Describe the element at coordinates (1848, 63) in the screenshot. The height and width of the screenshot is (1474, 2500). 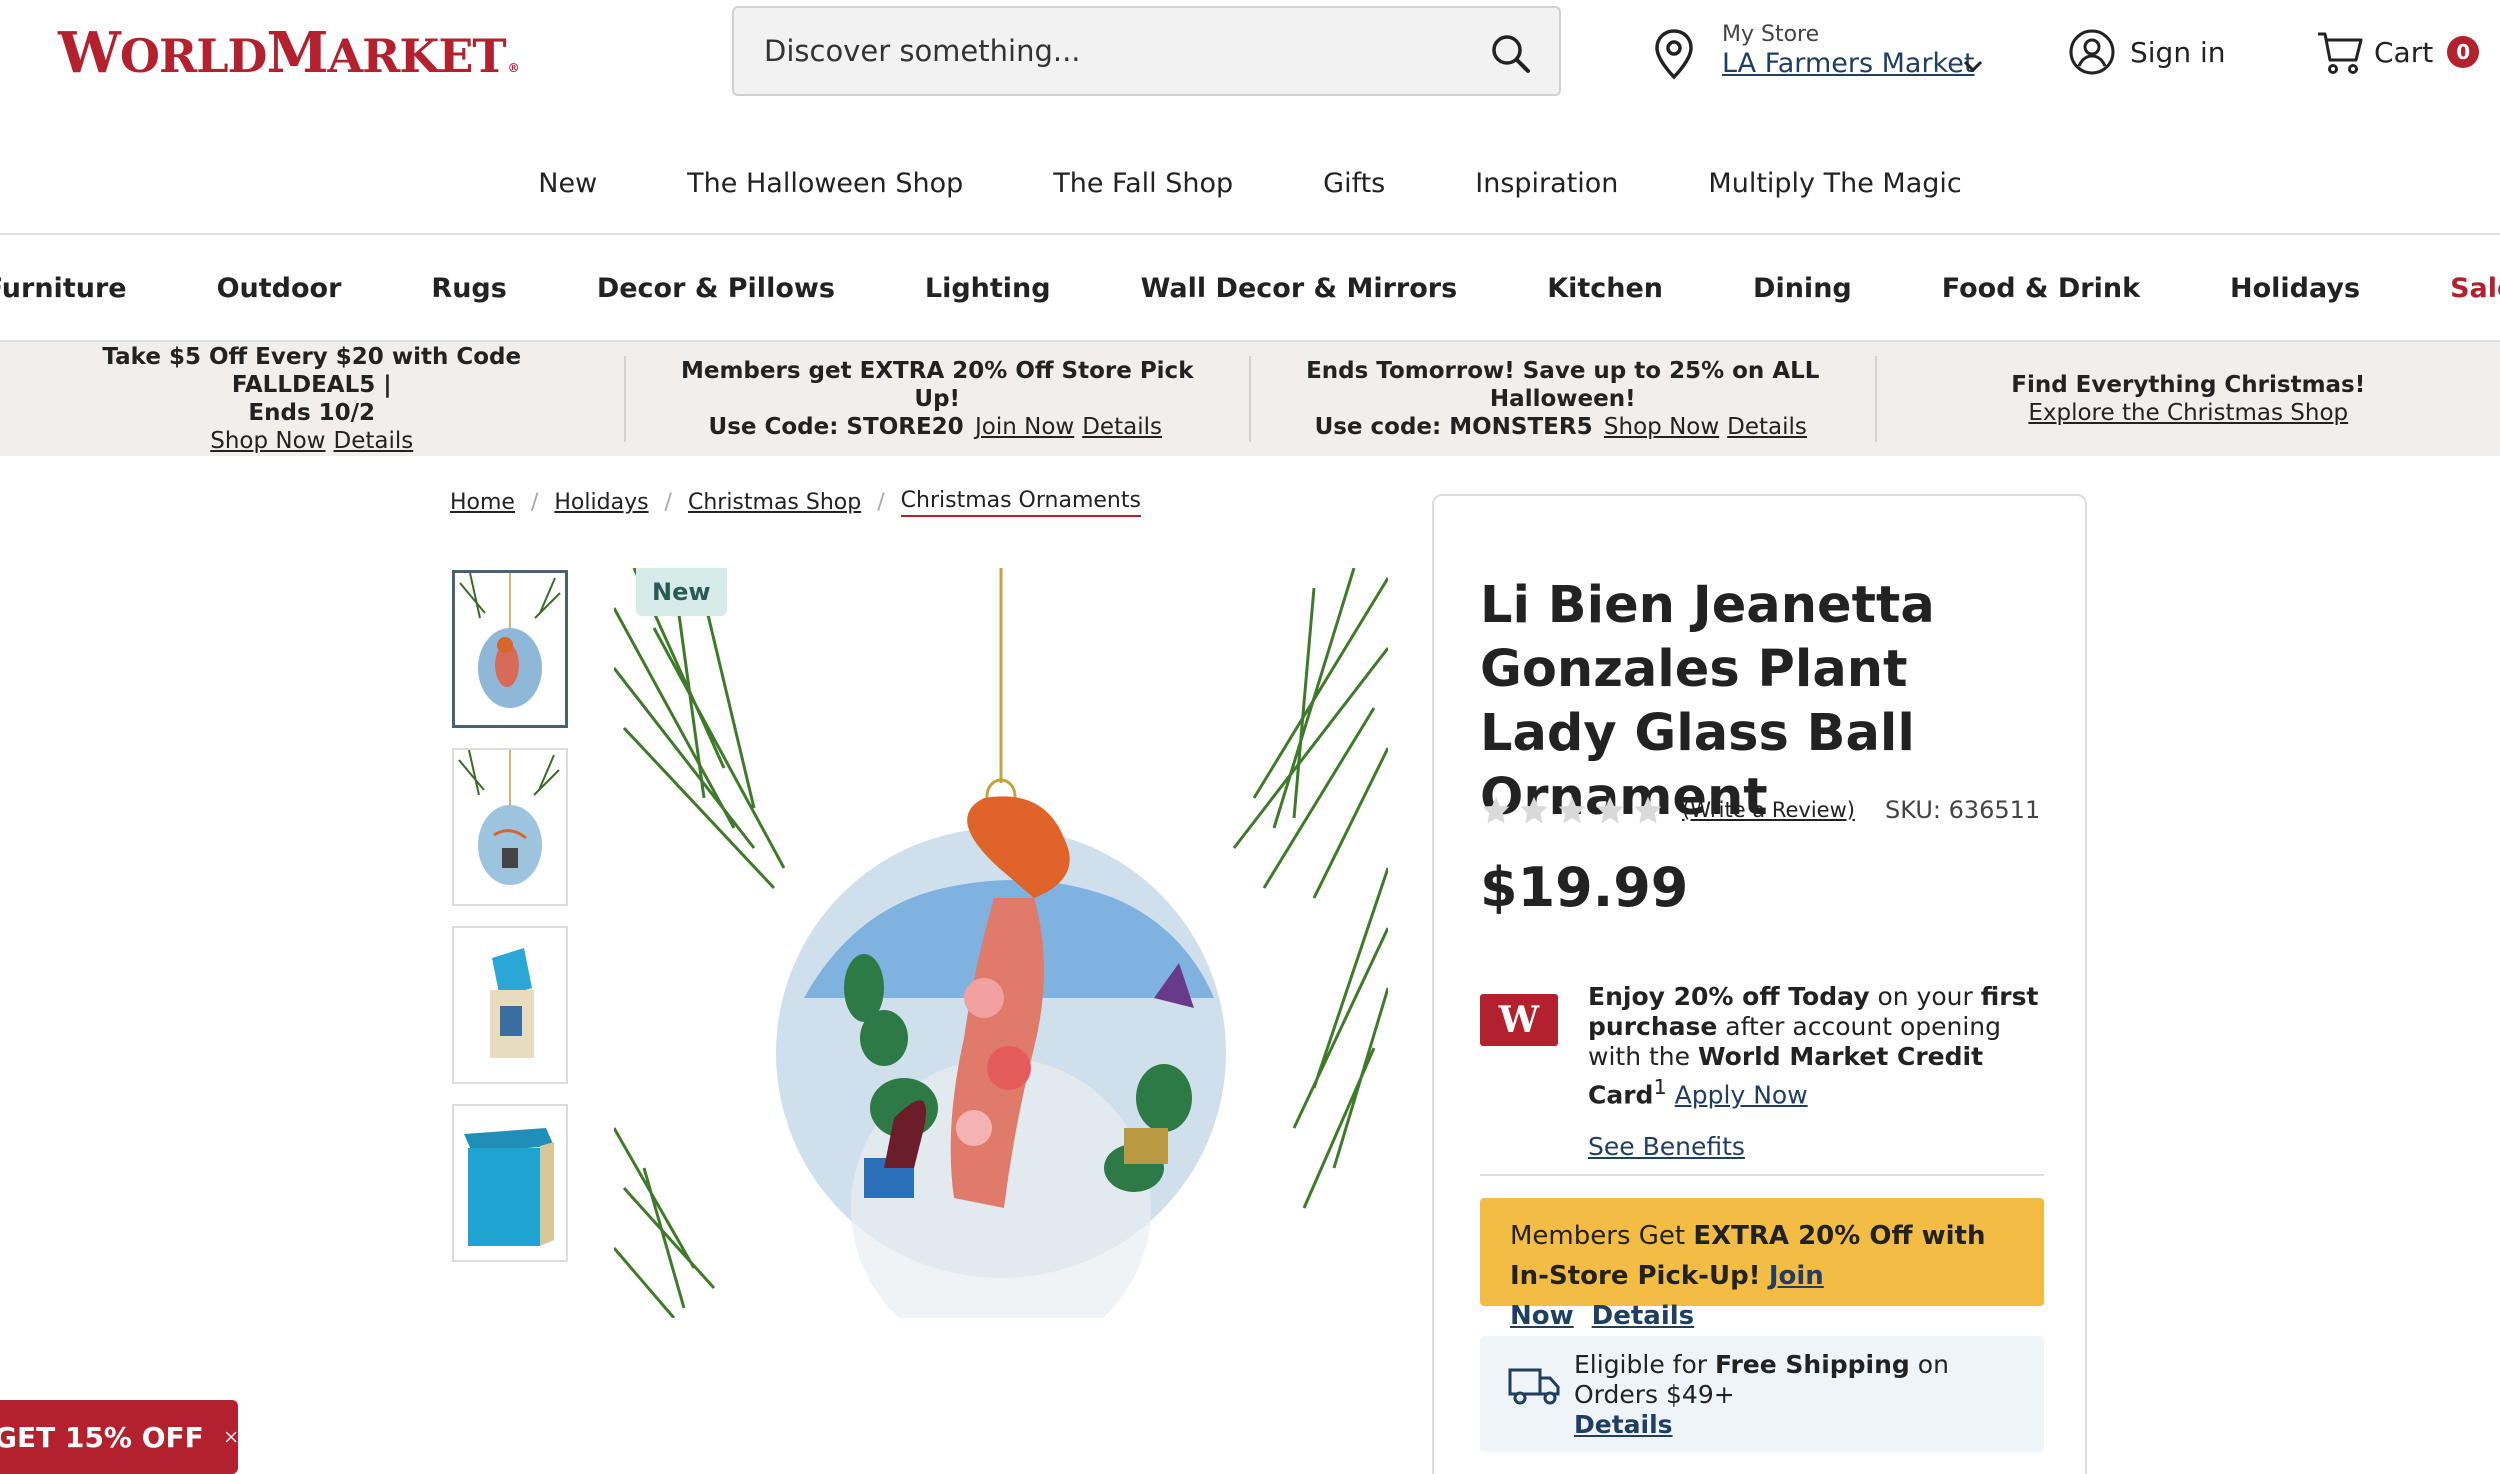
I see `store-name-link: LA Farmers Market` at that location.